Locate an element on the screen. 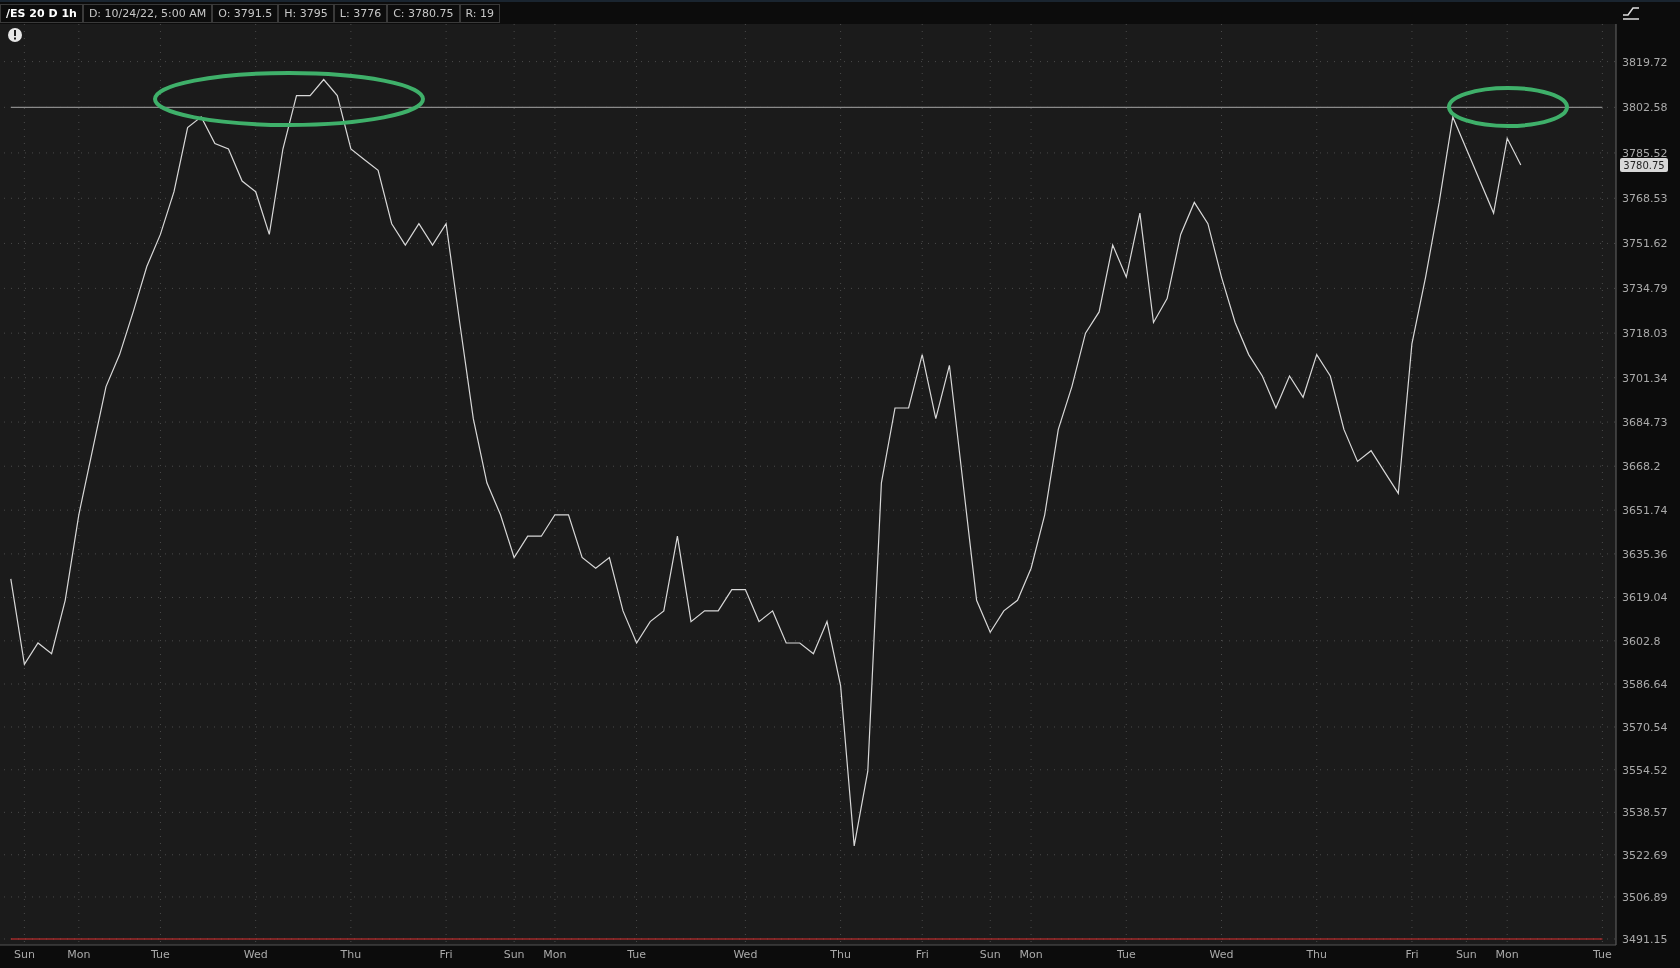 This screenshot has width=1680, height=968. y-axis-label: 3668.2 is located at coordinates (1641, 467).